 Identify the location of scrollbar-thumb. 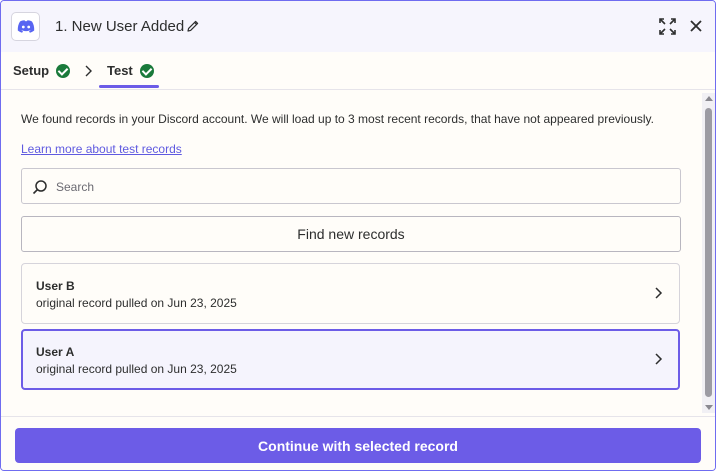
(708, 252).